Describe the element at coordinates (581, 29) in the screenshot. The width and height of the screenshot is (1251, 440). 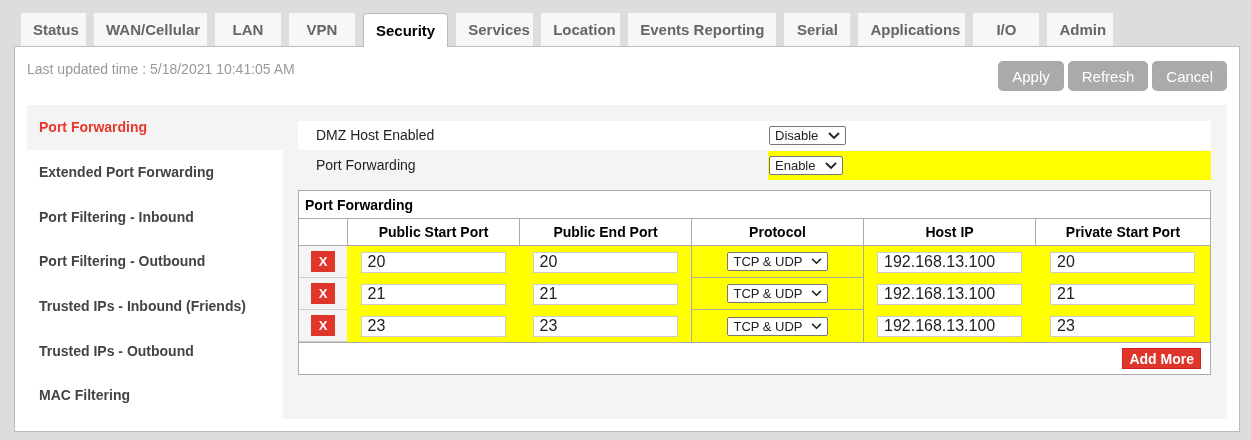
I see `tab: Location` at that location.